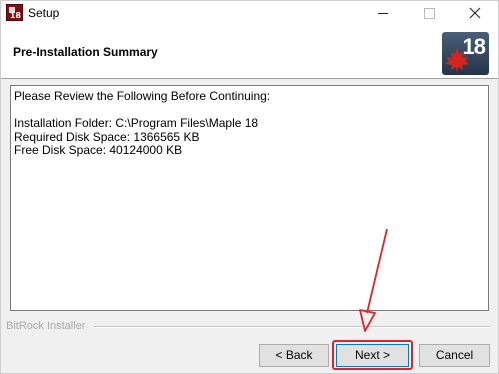 The width and height of the screenshot is (499, 374). I want to click on maximize-icon, so click(429, 13).